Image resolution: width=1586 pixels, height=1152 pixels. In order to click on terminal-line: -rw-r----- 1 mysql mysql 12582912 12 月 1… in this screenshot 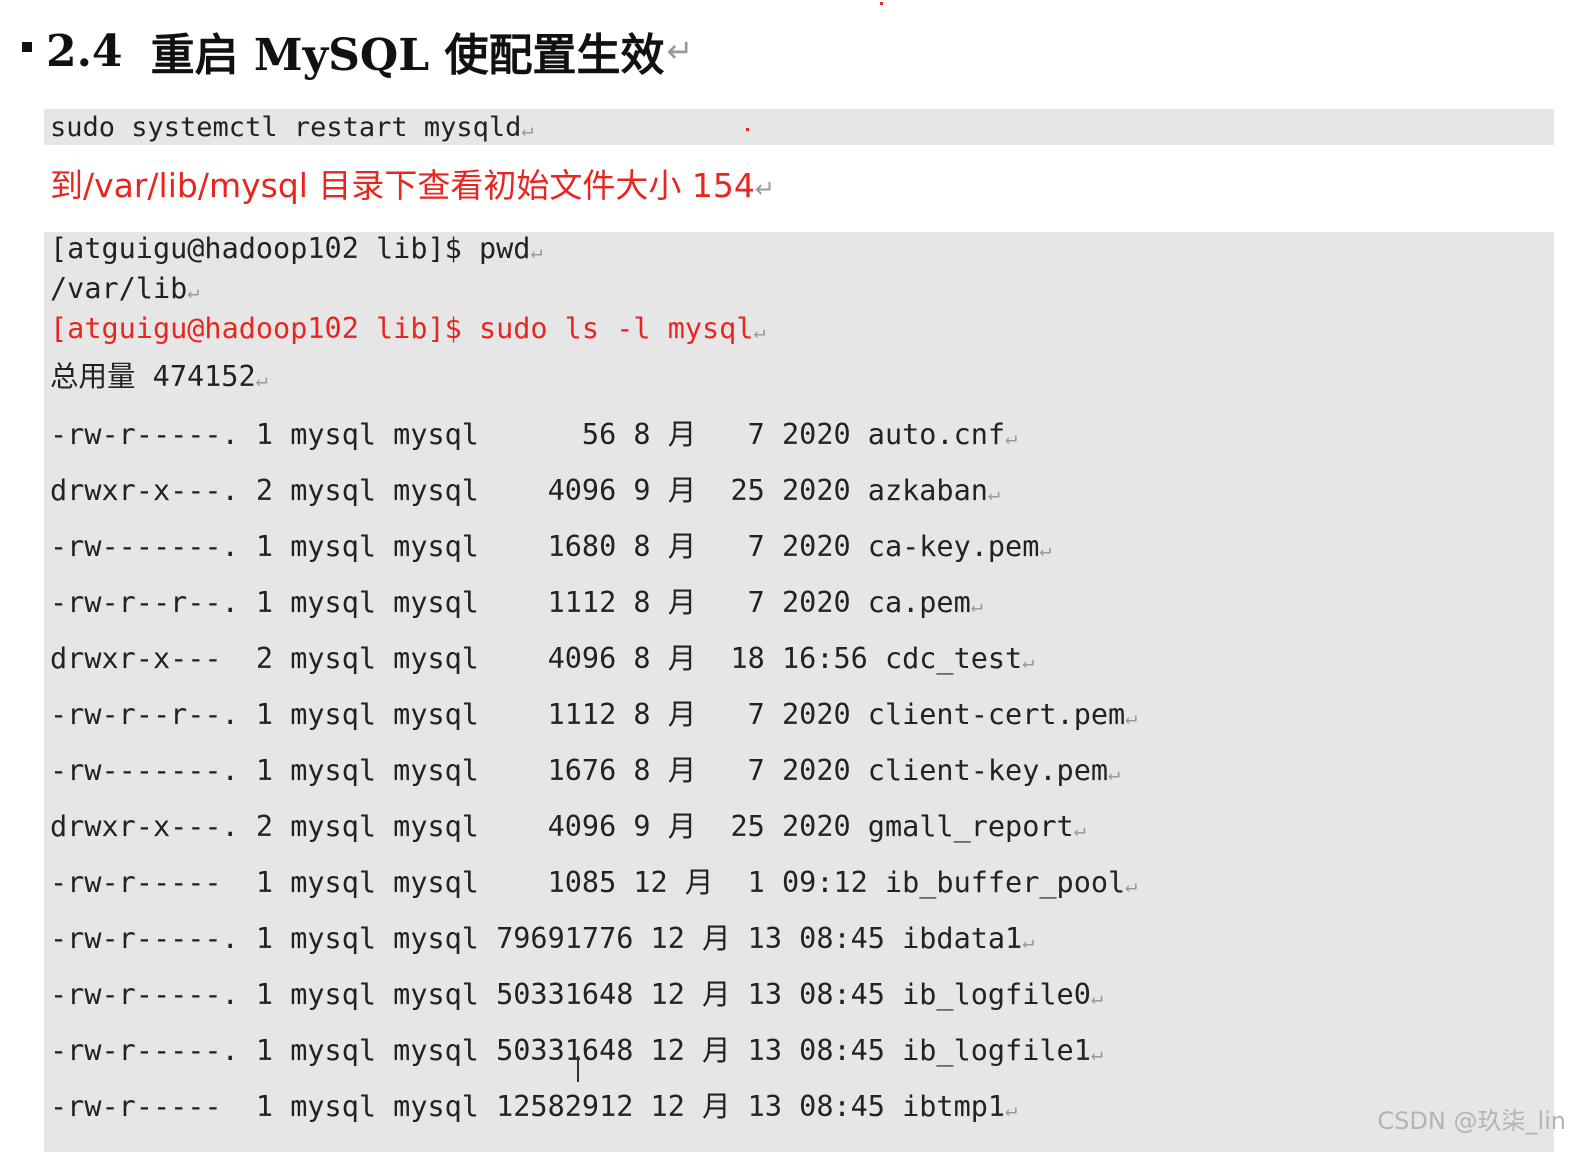, I will do `click(533, 1108)`.